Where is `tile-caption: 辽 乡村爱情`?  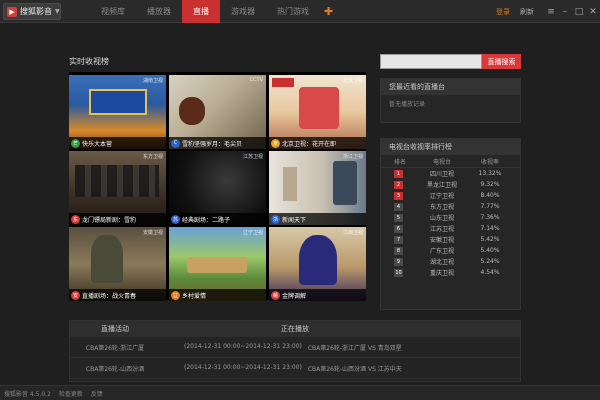
tile-caption: 辽 乡村爱情 is located at coordinates (217, 295).